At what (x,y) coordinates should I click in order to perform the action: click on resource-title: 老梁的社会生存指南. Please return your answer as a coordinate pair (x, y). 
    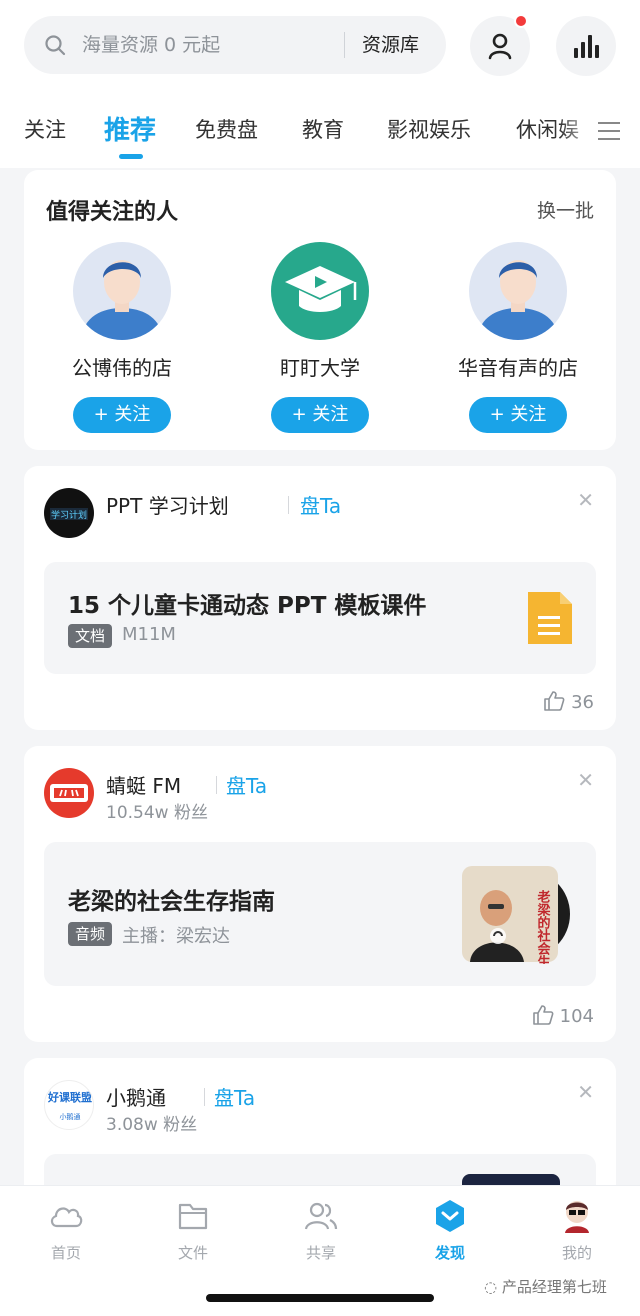
    Looking at the image, I should click on (171, 902).